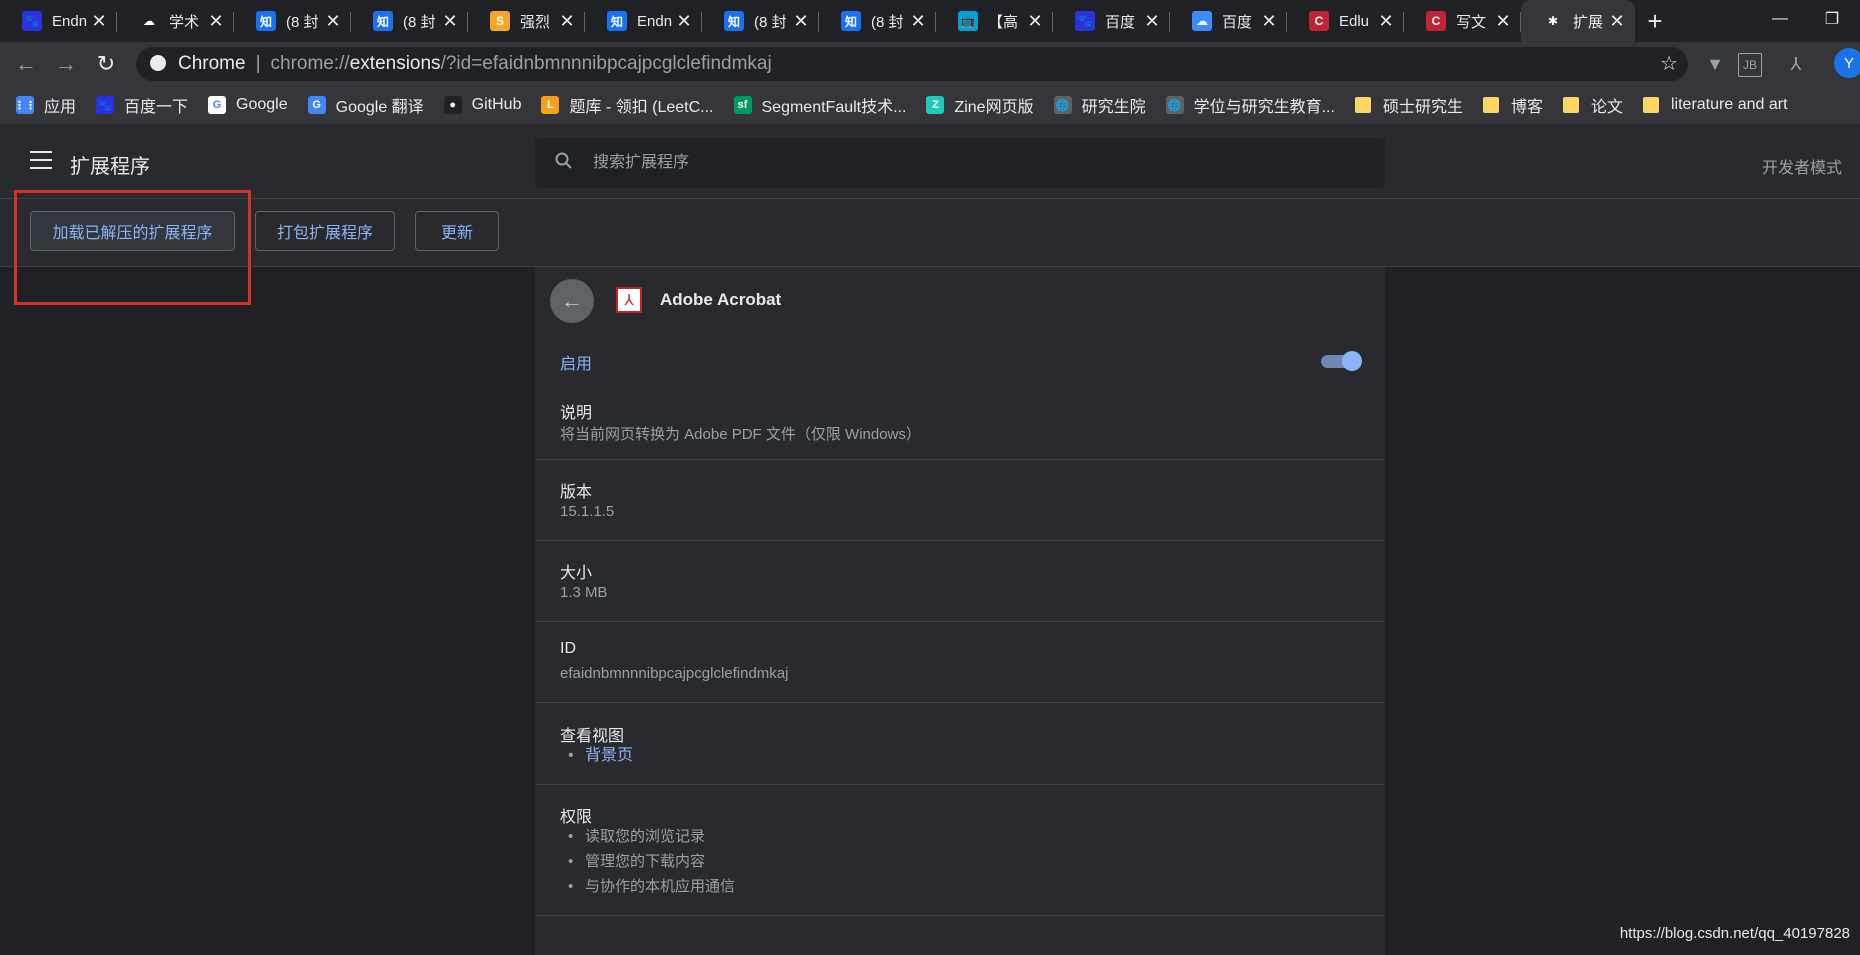 Image resolution: width=1860 pixels, height=955 pixels. I want to click on watermark: https://blog.csdn.net/qq_40197828, so click(1734, 933).